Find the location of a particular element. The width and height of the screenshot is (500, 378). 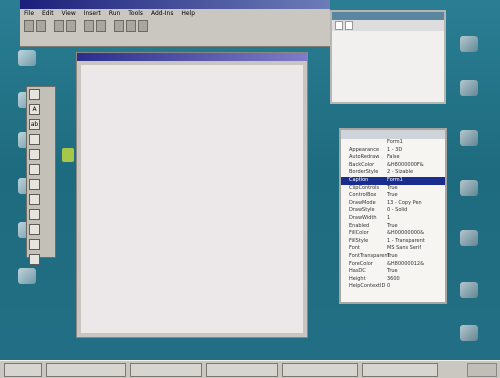

property-row: FillColor &H00000000& is located at coordinates (393, 234).